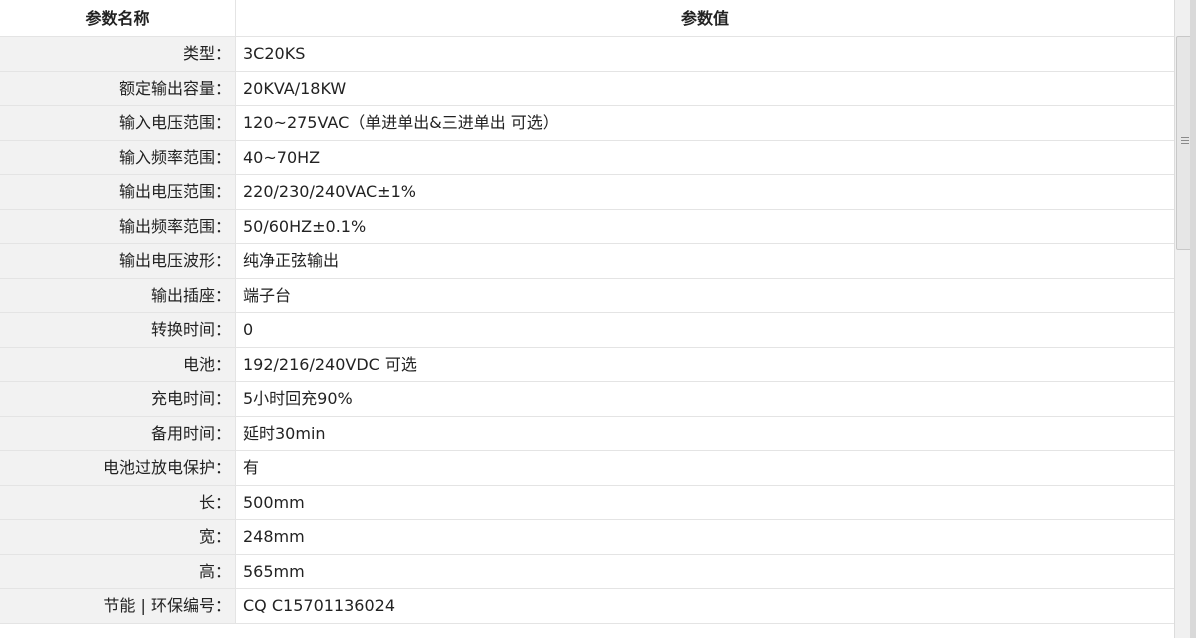  What do you see at coordinates (118, 123) in the screenshot?
I see `param-name: 输入电压范围：` at bounding box center [118, 123].